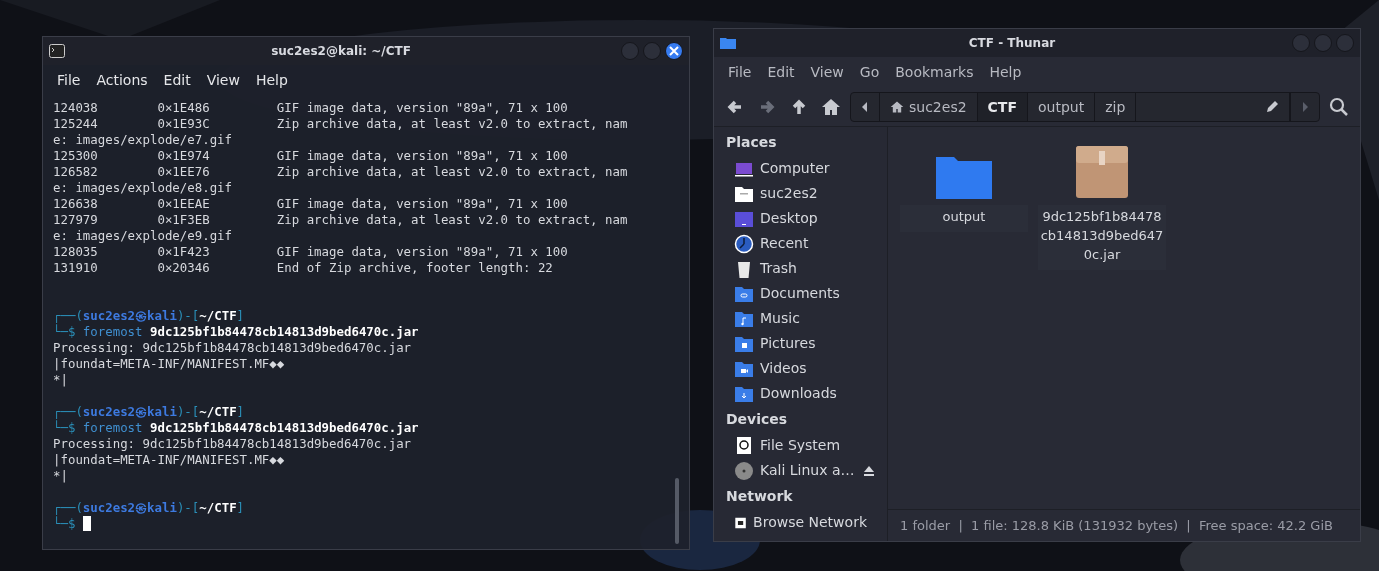 This screenshot has height=571, width=1379. I want to click on sidebar-item: Downloads, so click(800, 393).